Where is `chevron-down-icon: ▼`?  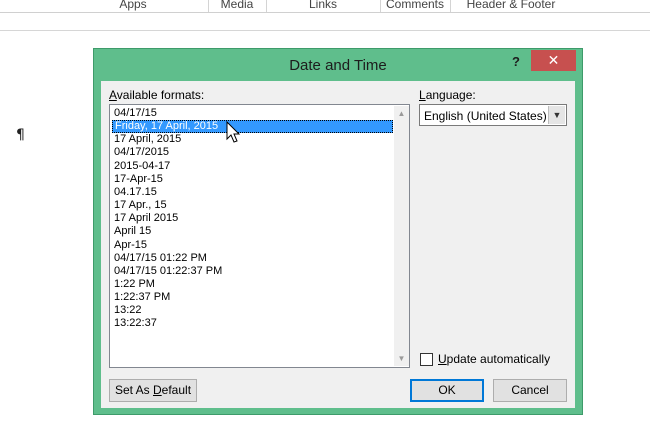 chevron-down-icon: ▼ is located at coordinates (556, 115).